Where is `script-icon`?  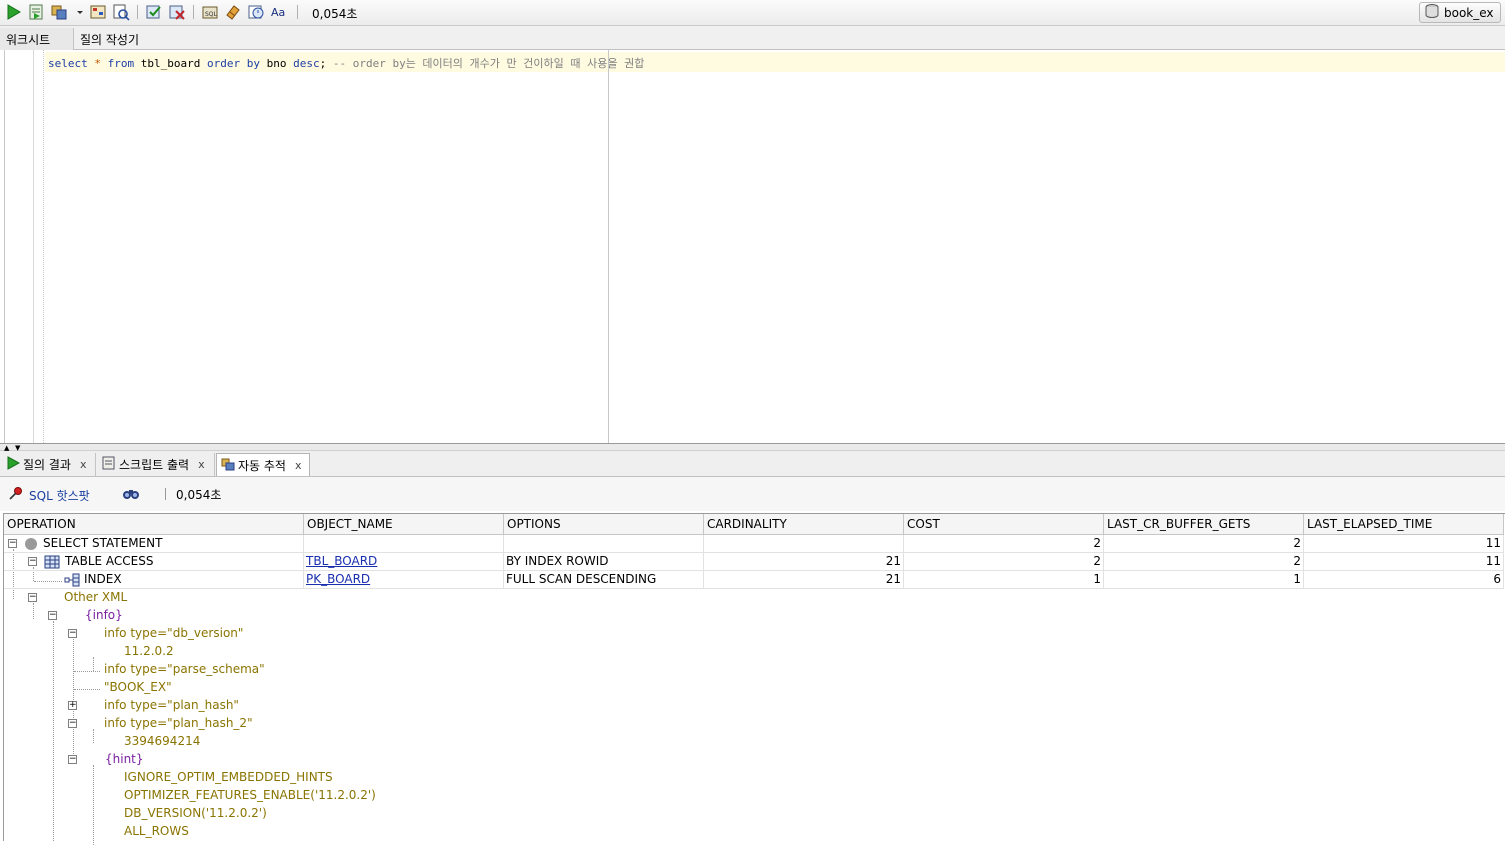 script-icon is located at coordinates (109, 464).